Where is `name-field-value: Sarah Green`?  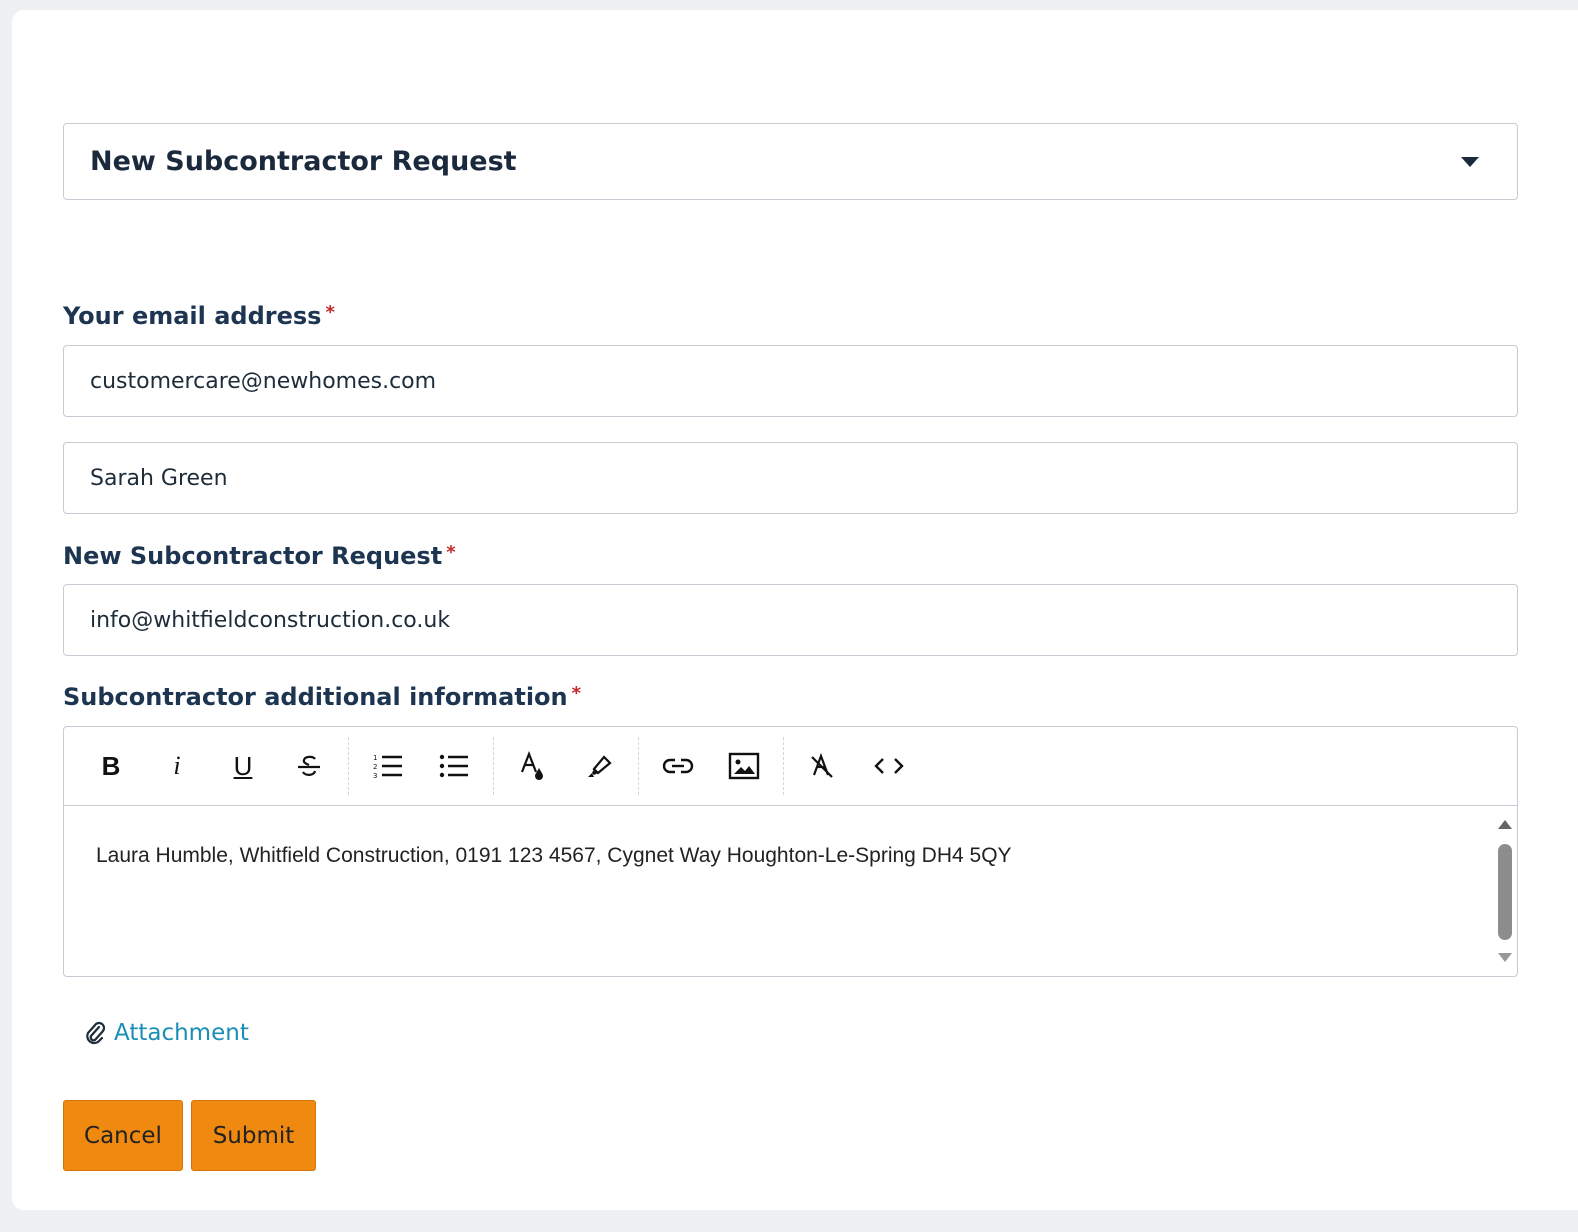
name-field-value: Sarah Green is located at coordinates (159, 478).